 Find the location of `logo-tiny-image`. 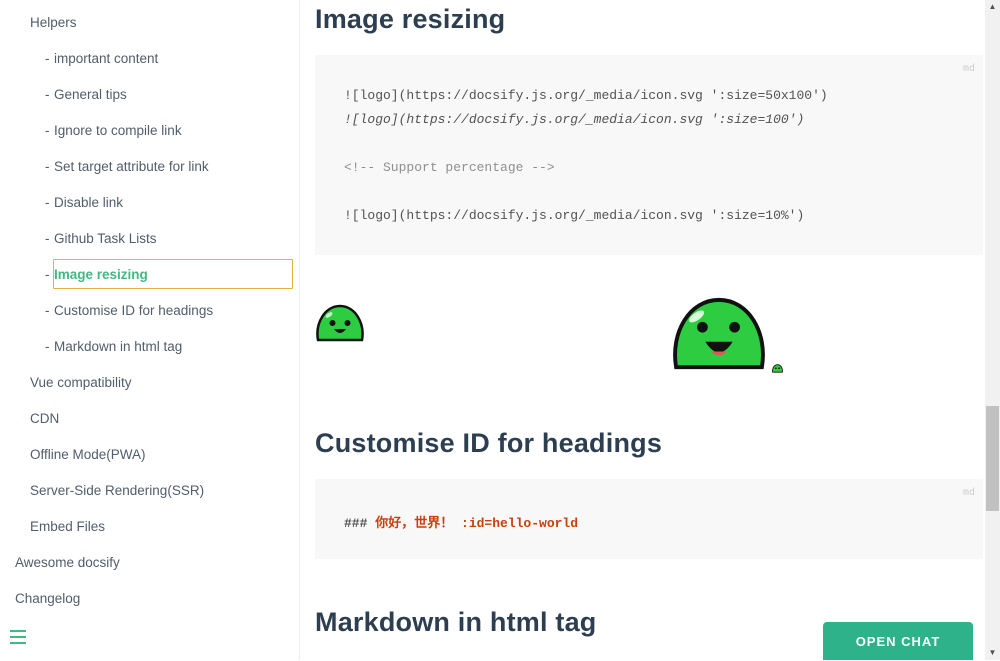

logo-tiny-image is located at coordinates (777, 368).